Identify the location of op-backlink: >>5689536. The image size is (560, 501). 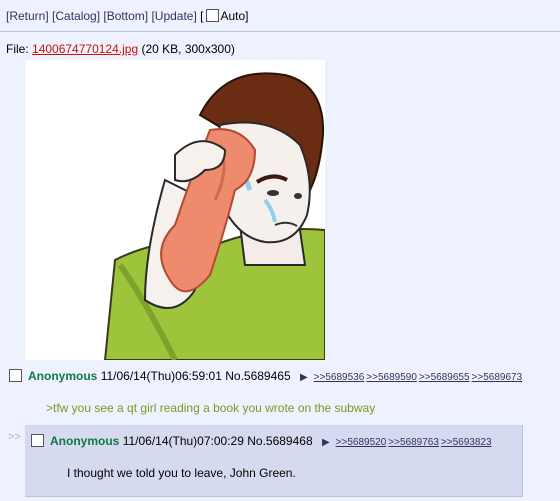
(339, 377).